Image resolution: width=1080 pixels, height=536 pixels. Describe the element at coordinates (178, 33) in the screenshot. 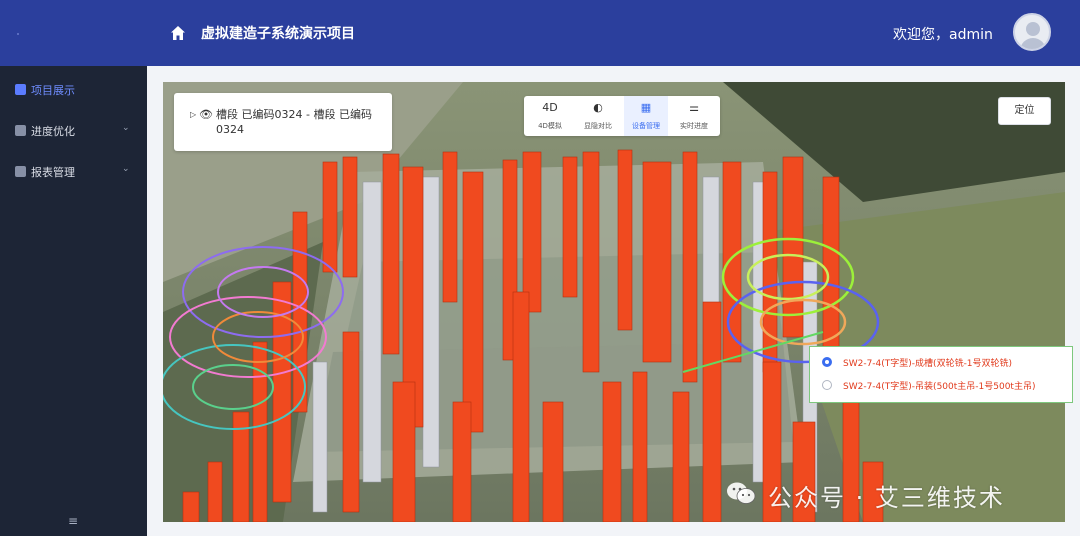

I see `home-icon` at that location.